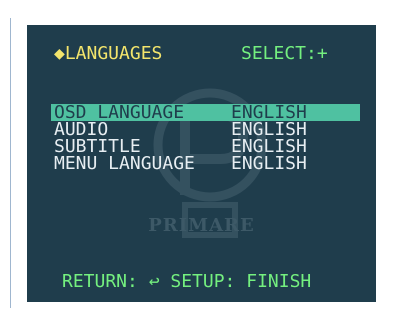 This screenshot has height=315, width=408. I want to click on menu-row-menu-language: MENU LANGUAGE ENGLISH, so click(205, 163).